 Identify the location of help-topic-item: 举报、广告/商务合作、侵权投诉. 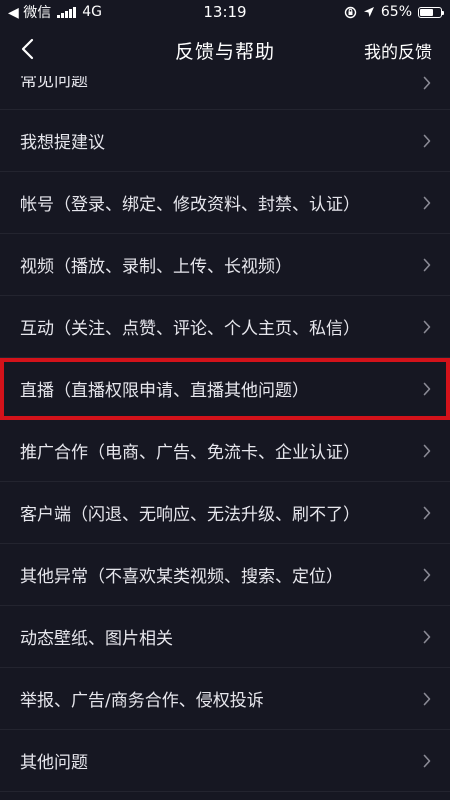
(225, 699).